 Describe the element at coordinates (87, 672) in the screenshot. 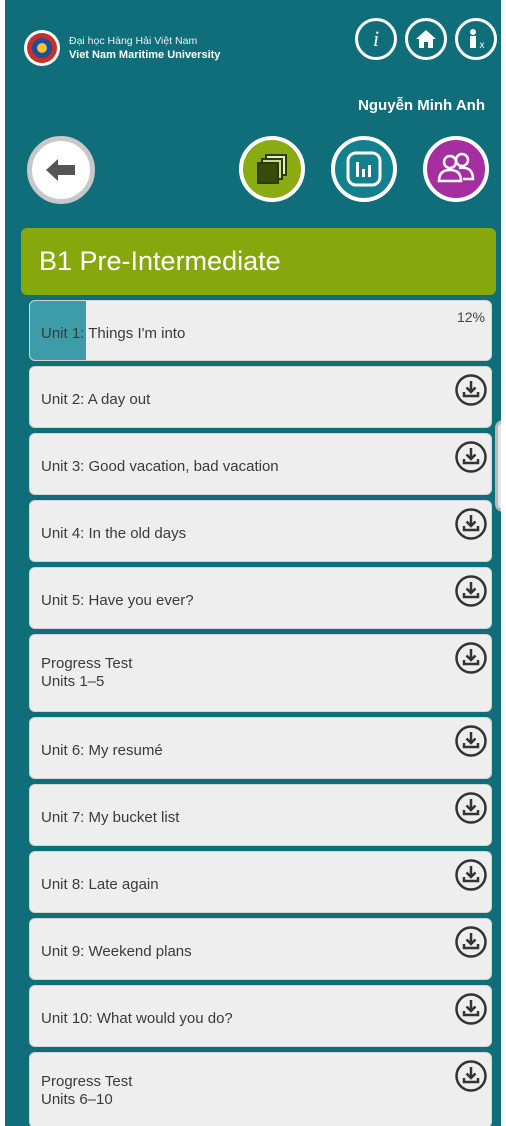

I see `unit-label: Progress Test Units 1–5` at that location.